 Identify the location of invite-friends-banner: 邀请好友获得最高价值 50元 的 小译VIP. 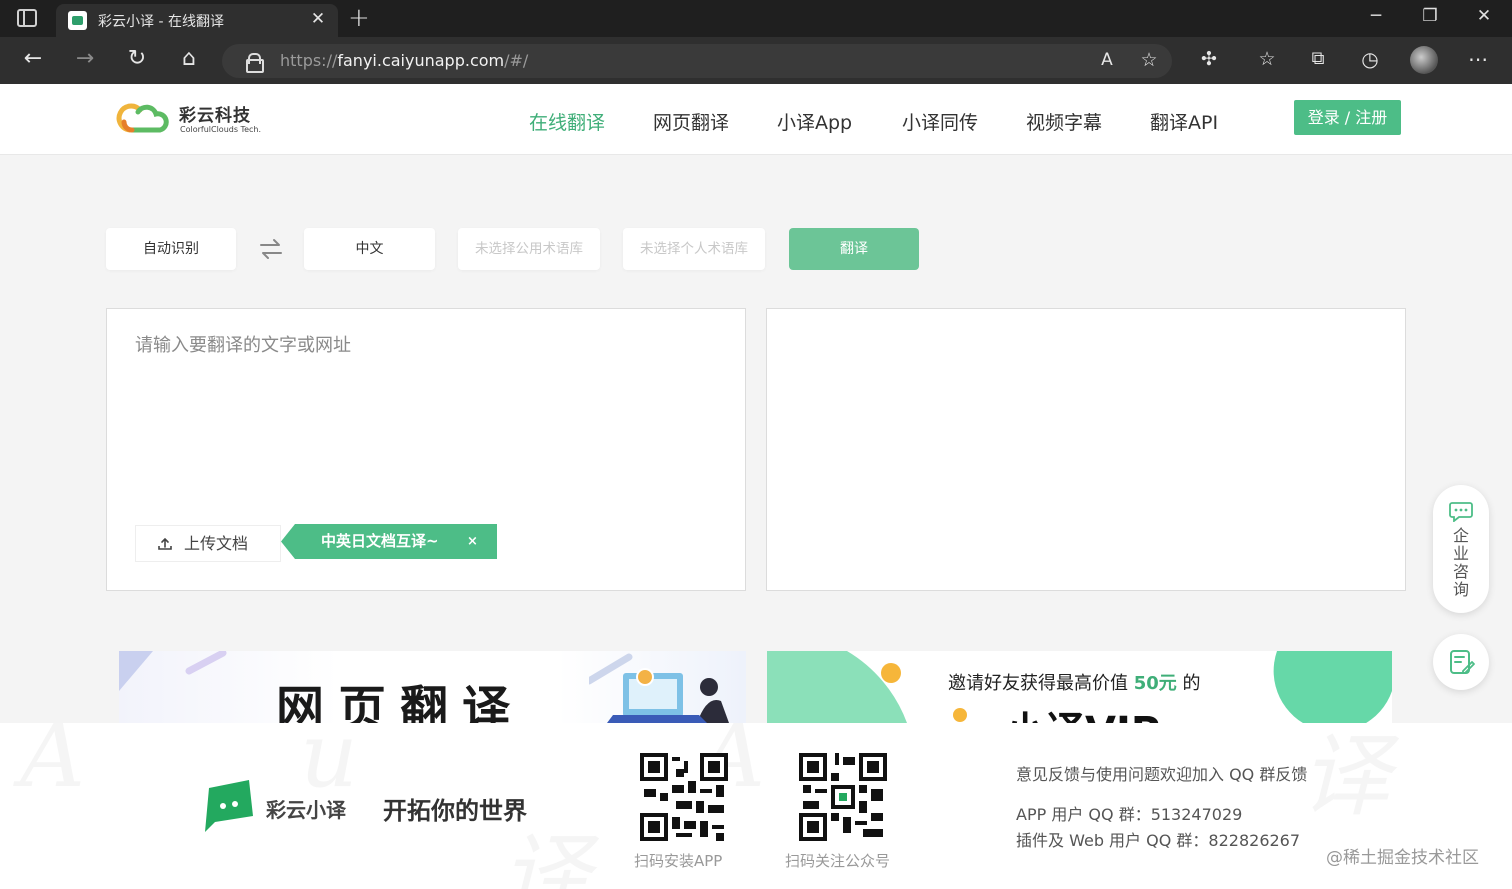
(1079, 687).